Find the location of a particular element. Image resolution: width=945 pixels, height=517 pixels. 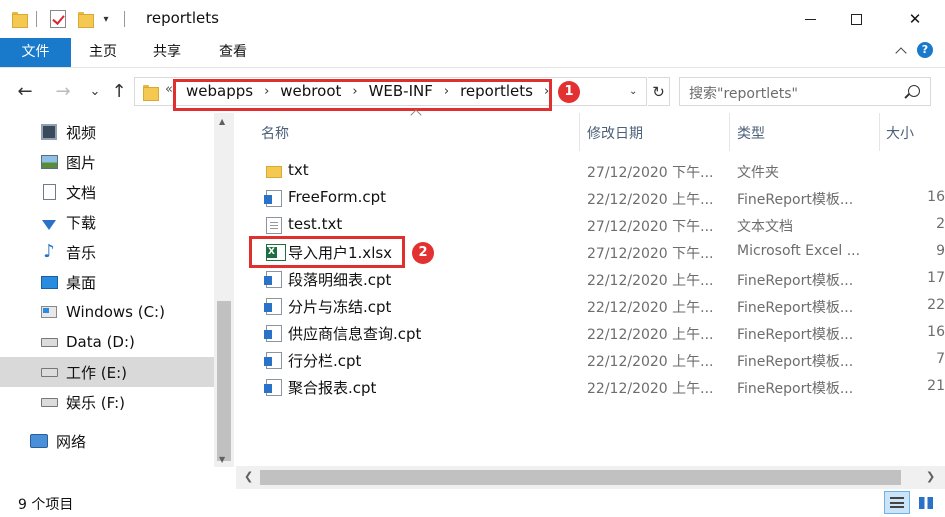

sidebar-item-network: 网络 is located at coordinates (107, 441).